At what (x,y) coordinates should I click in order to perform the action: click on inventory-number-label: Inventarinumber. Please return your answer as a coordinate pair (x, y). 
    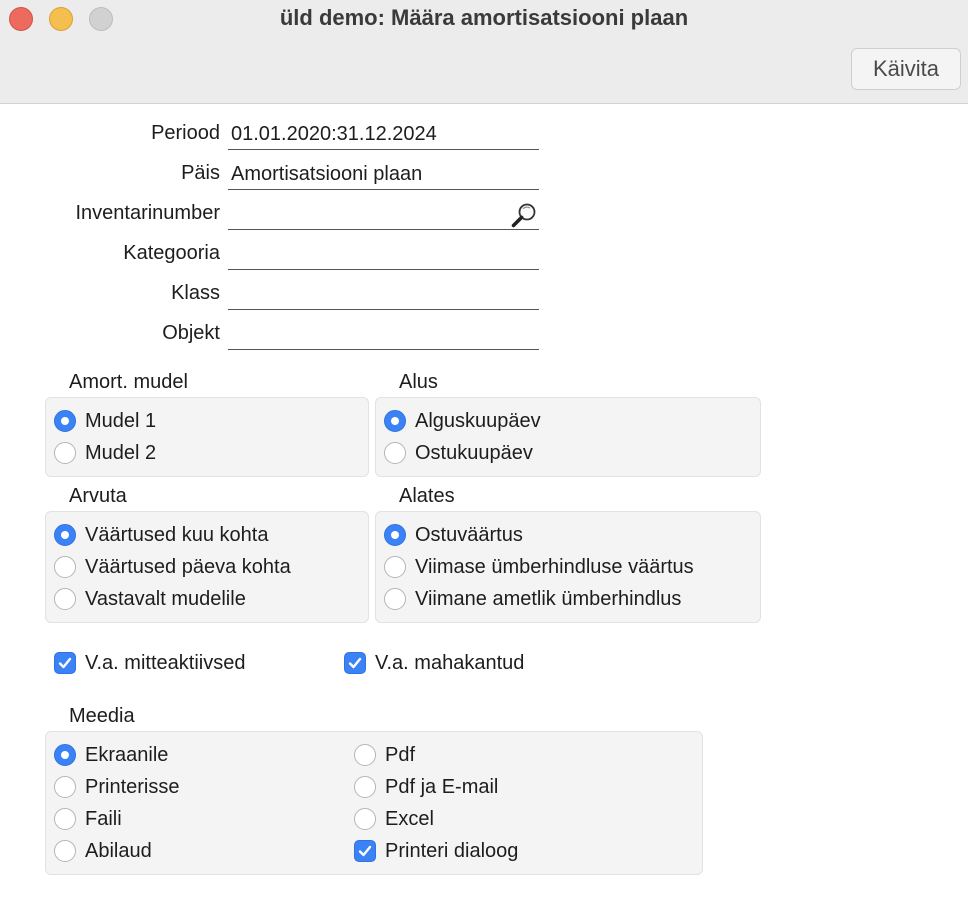
    Looking at the image, I should click on (147, 213).